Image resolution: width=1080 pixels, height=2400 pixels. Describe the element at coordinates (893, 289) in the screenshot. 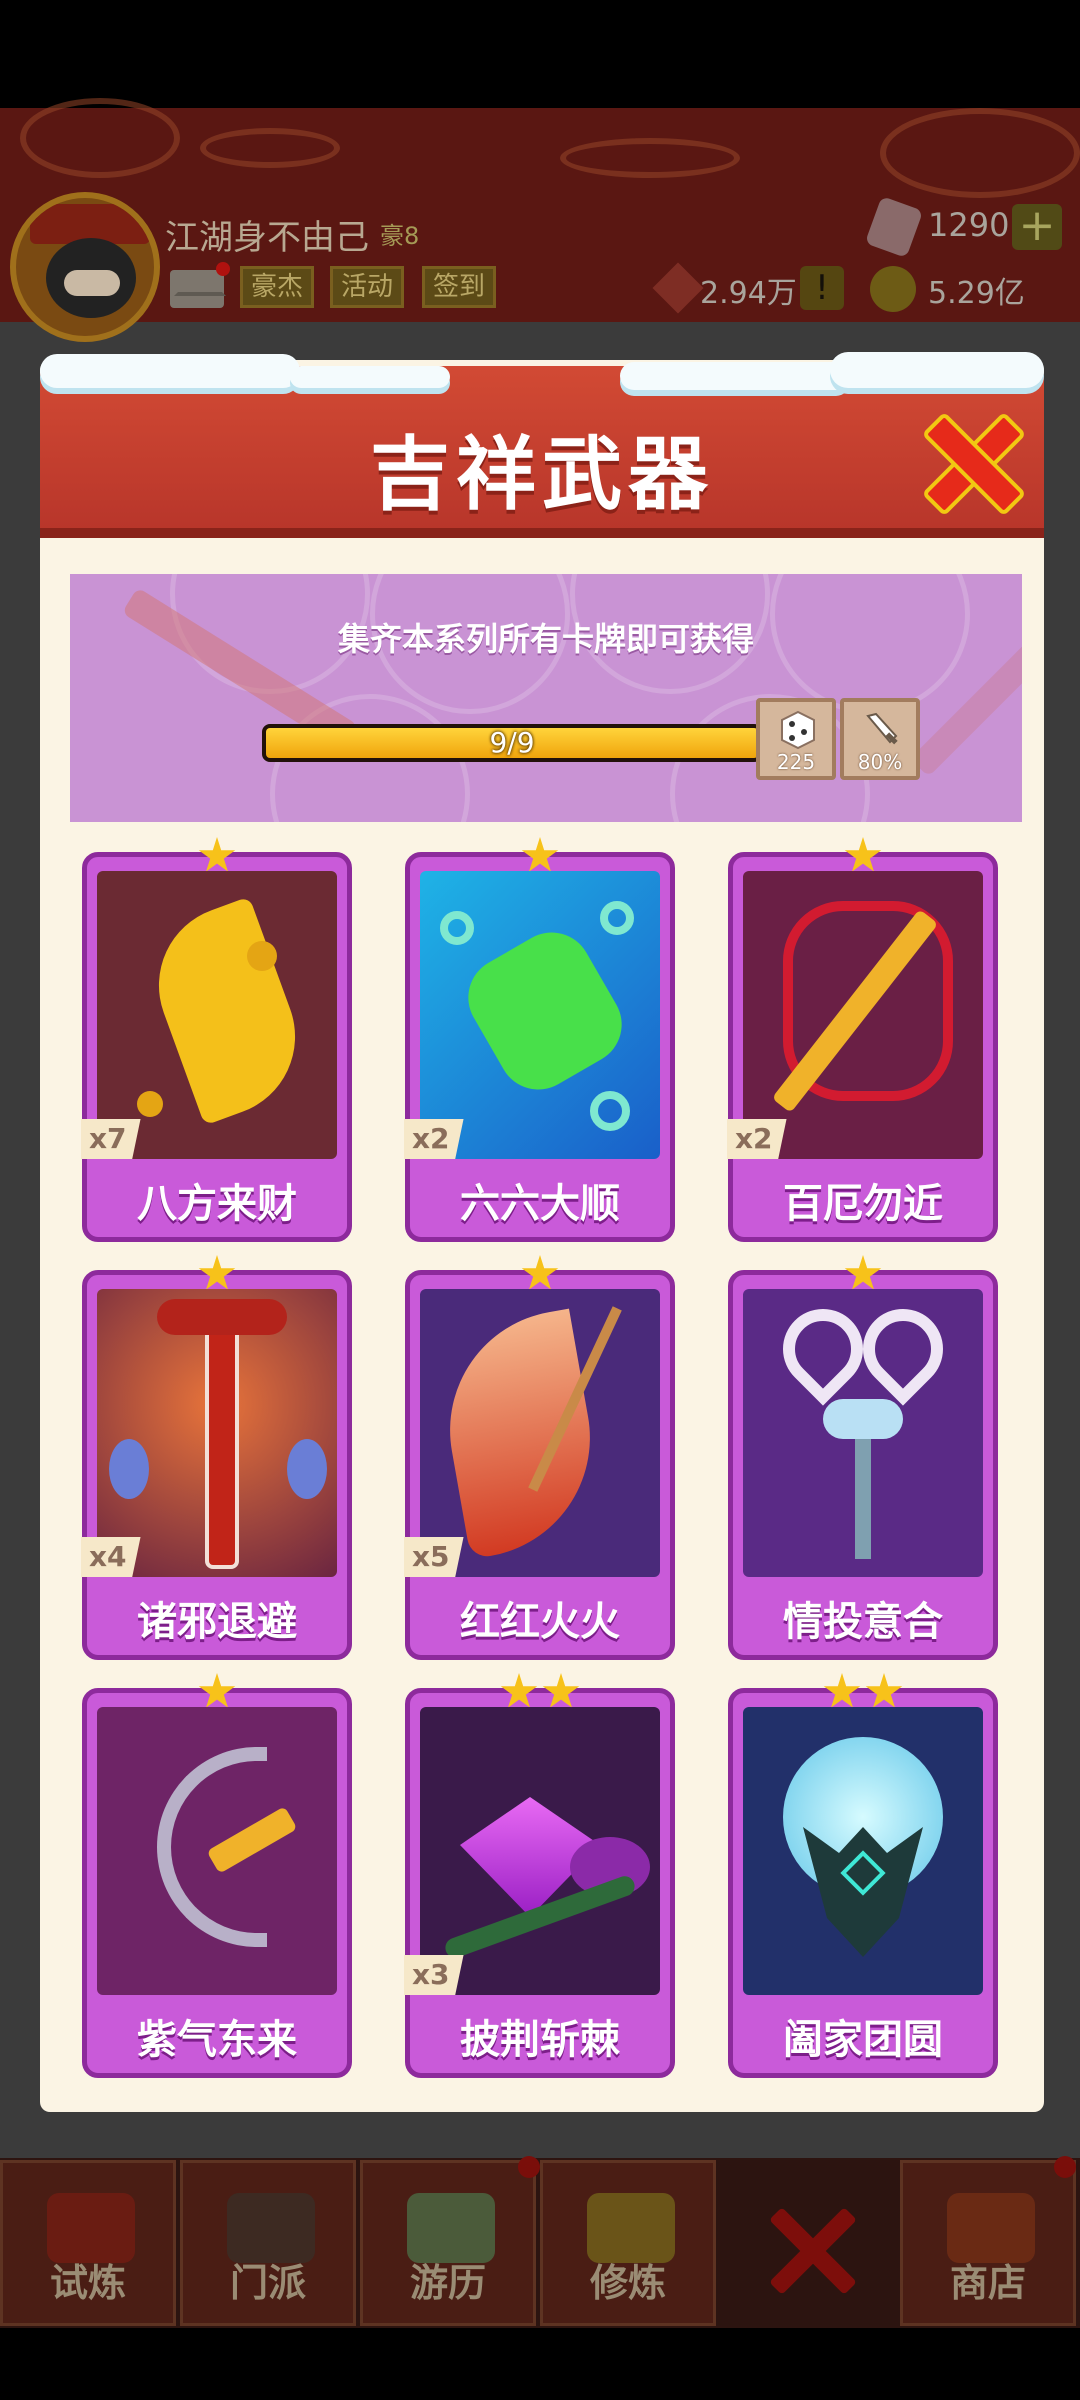

I see `coin-icon` at that location.